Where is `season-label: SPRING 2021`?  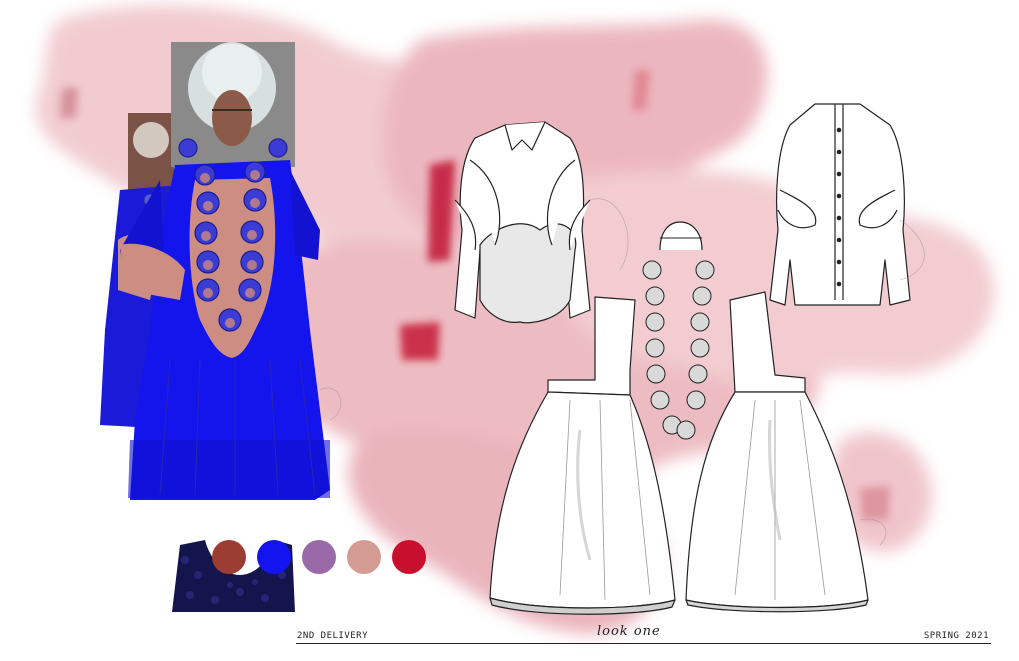 season-label: SPRING 2021 is located at coordinates (956, 636).